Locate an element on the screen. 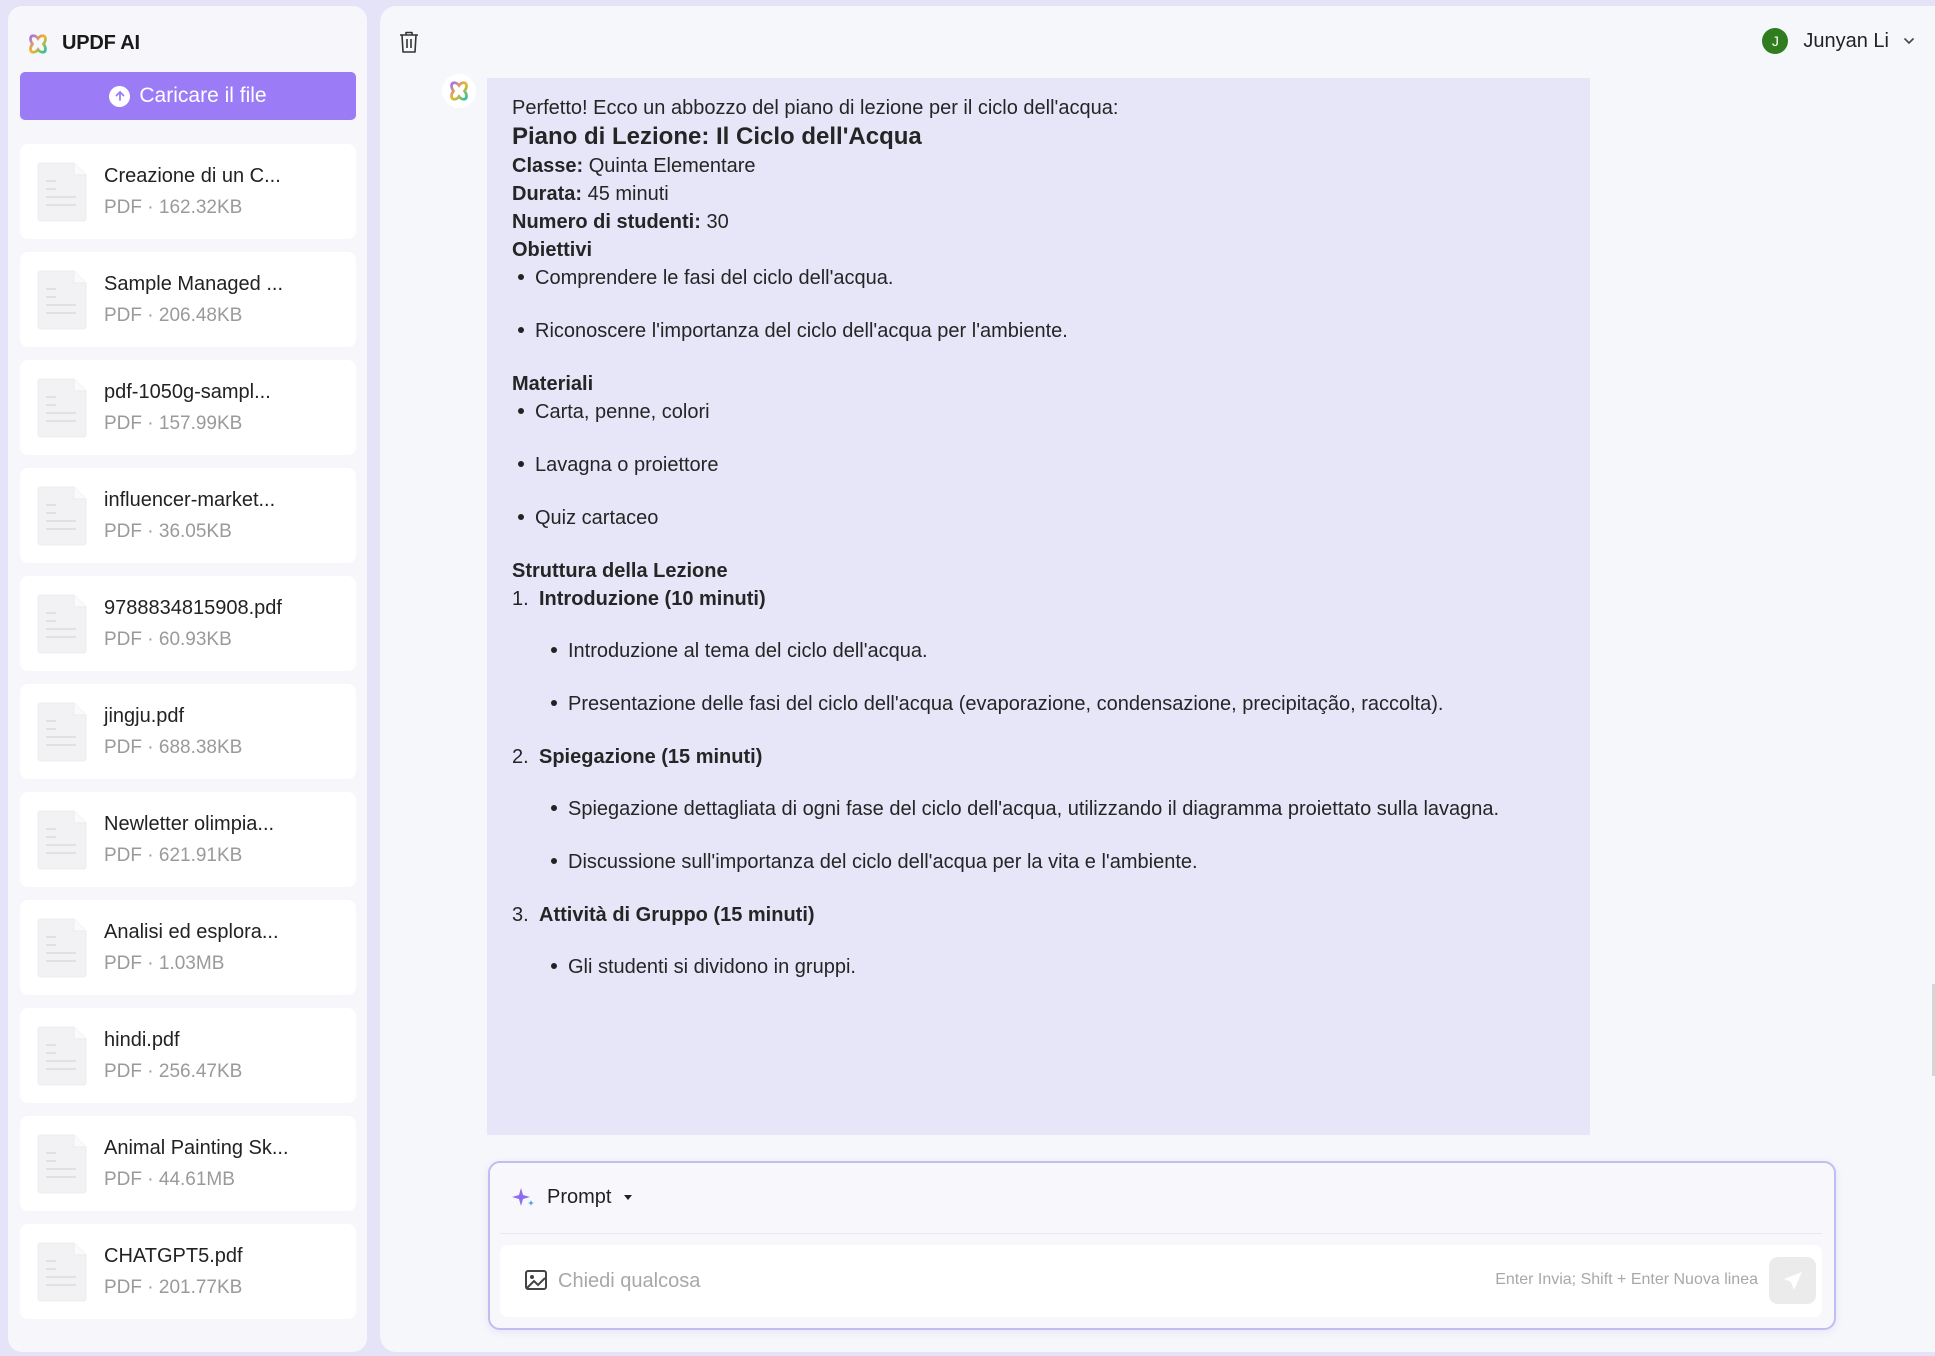 The height and width of the screenshot is (1356, 1935). avatar: J is located at coordinates (1775, 41).